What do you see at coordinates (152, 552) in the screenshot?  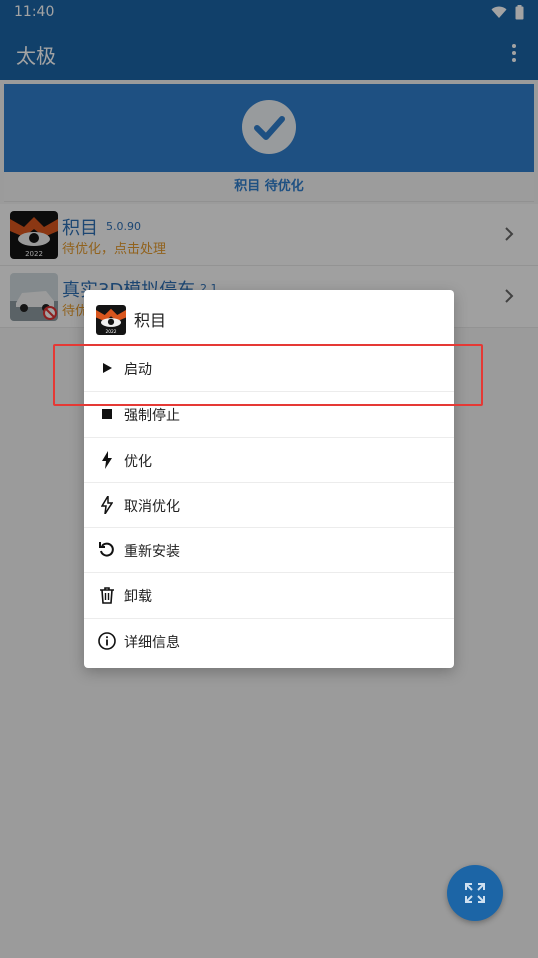 I see `menu-item-label: 重新安装` at bounding box center [152, 552].